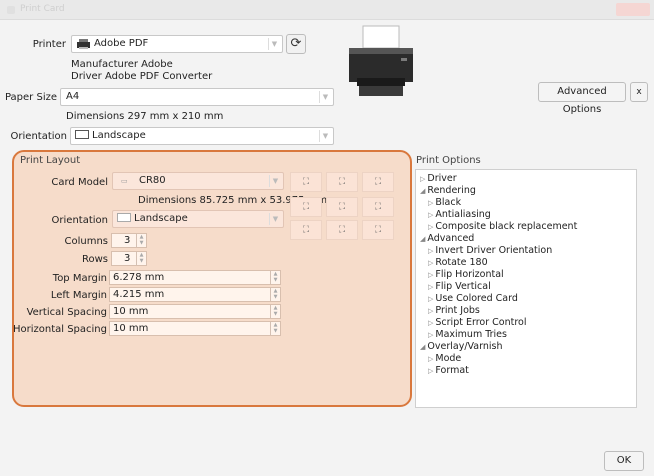  Describe the element at coordinates (448, 160) in the screenshot. I see `print-options-title: Print Options` at that location.